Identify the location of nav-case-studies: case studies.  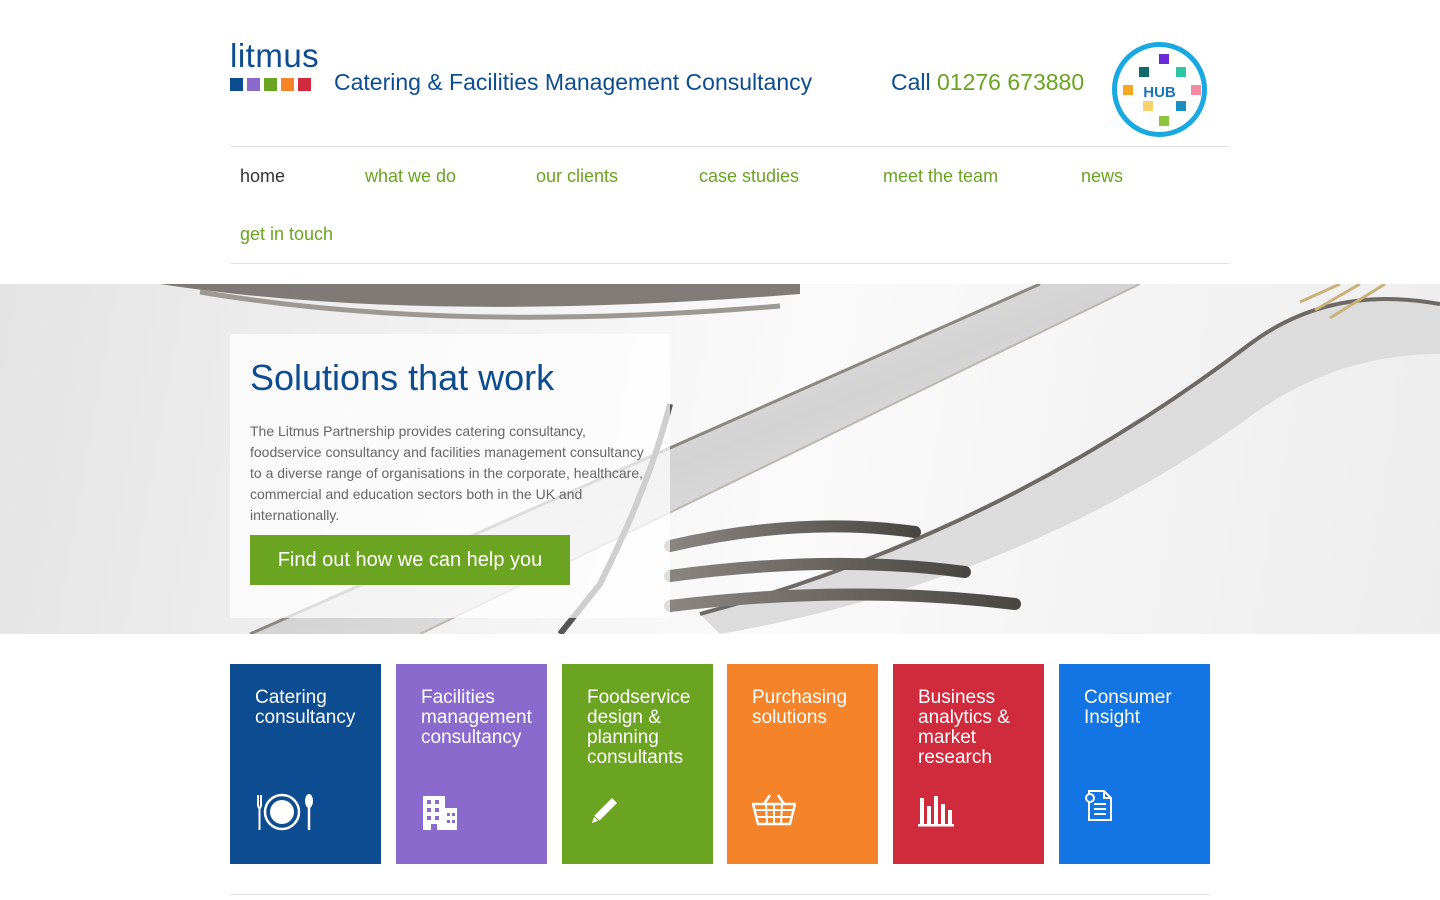
(749, 176).